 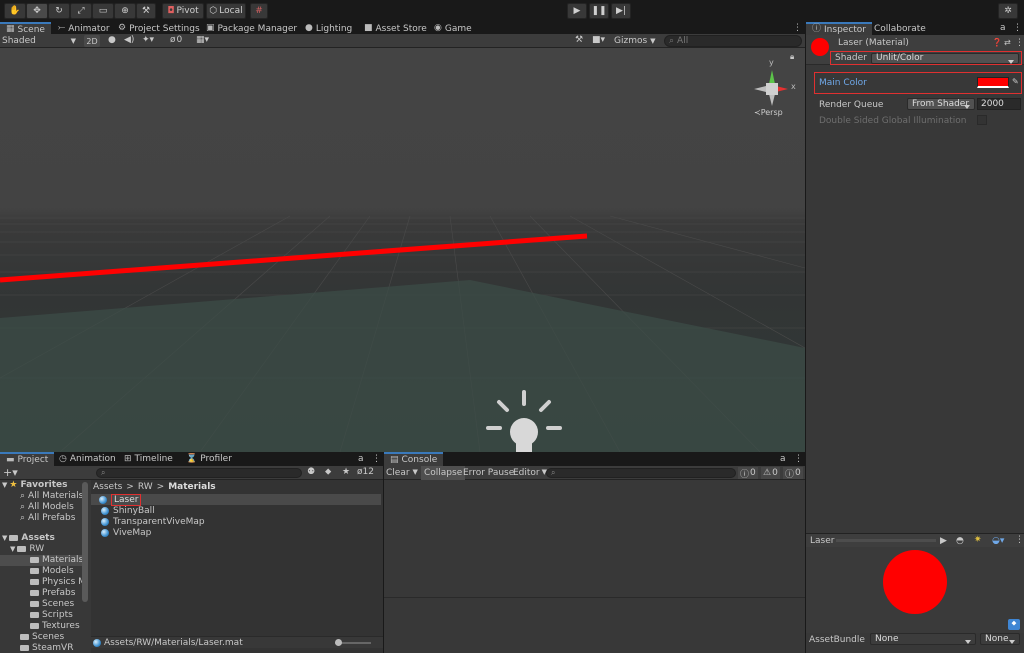 I want to click on search-by-label-icon: ⬥, so click(x=328, y=472).